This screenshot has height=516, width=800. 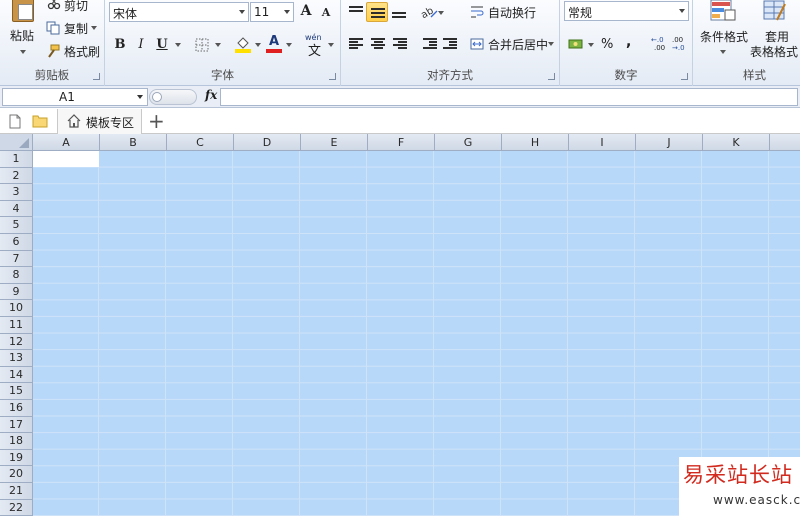 I want to click on increase-decimal-button: ←.0 .00, so click(x=660, y=45).